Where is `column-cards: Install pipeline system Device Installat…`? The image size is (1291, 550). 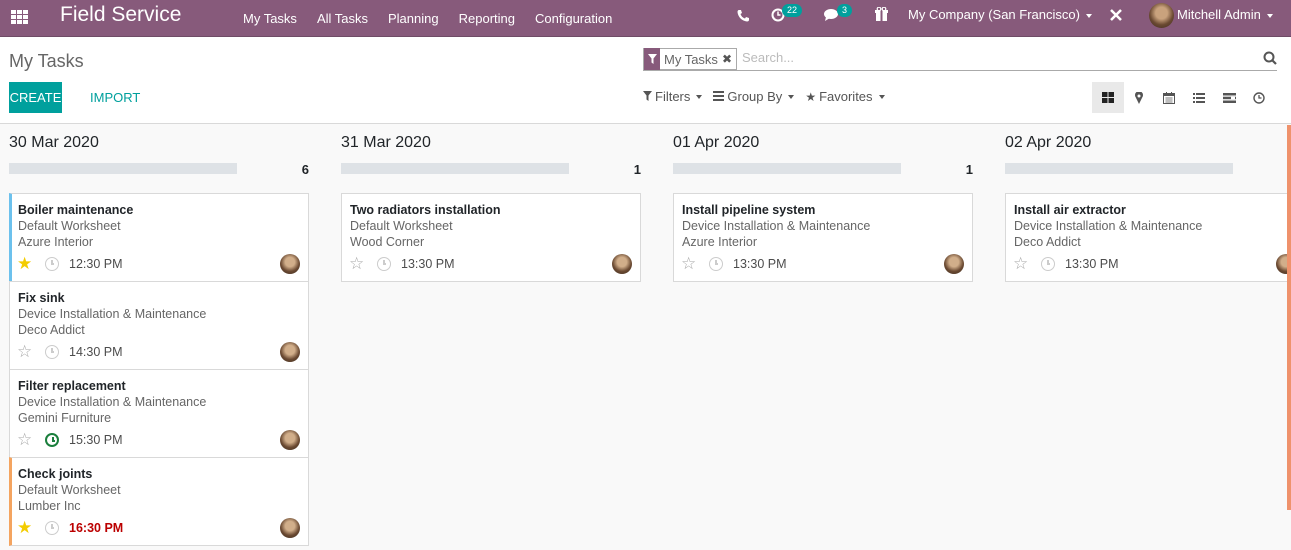 column-cards: Install pipeline system Device Installat… is located at coordinates (823, 237).